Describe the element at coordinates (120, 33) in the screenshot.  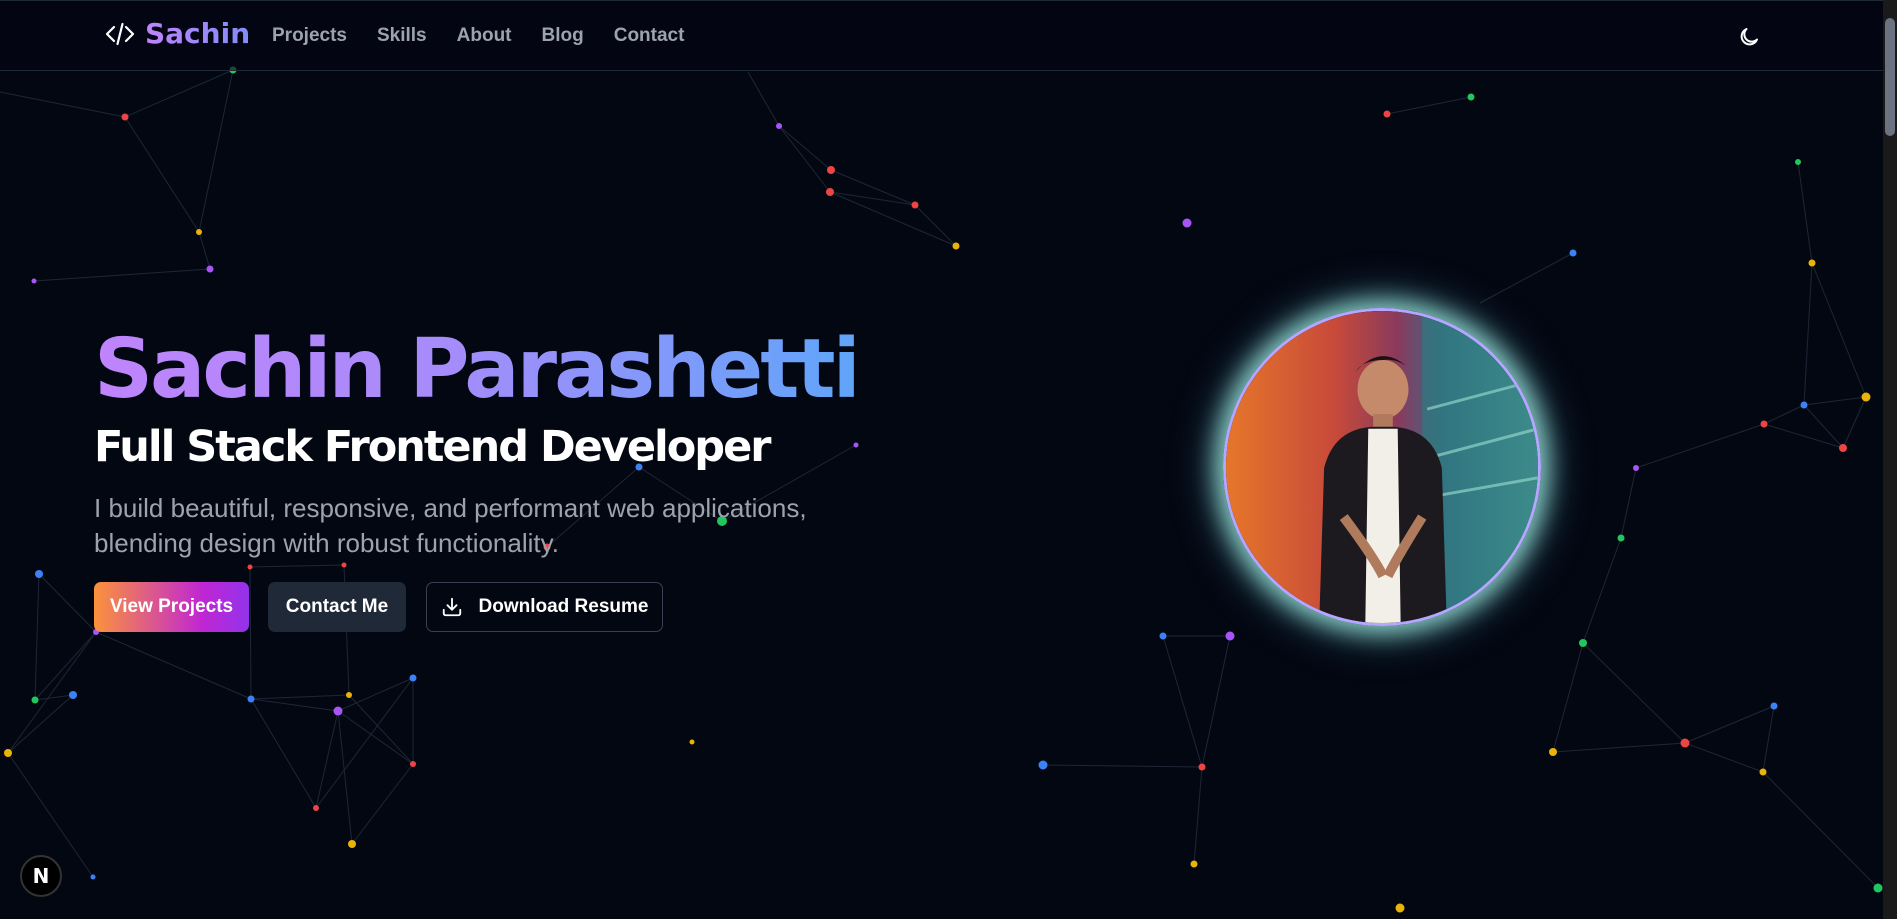
I see `code-icon` at that location.